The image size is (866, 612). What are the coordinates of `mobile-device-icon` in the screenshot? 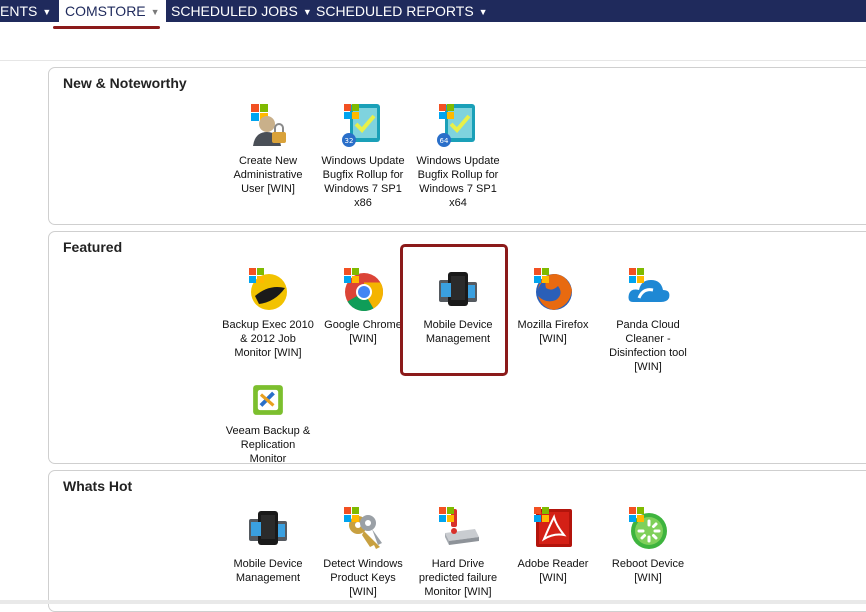 It's located at (268, 528).